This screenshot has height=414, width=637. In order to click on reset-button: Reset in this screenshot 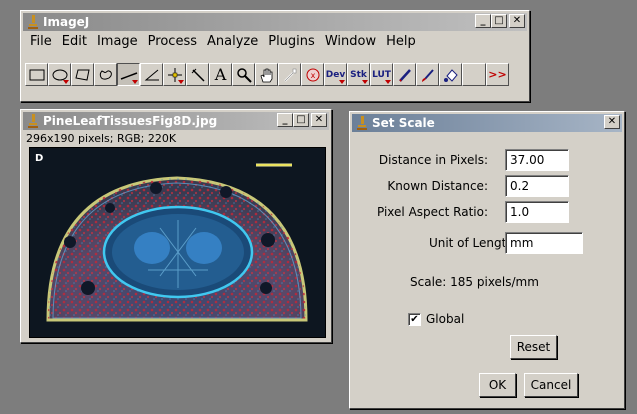, I will do `click(533, 347)`.